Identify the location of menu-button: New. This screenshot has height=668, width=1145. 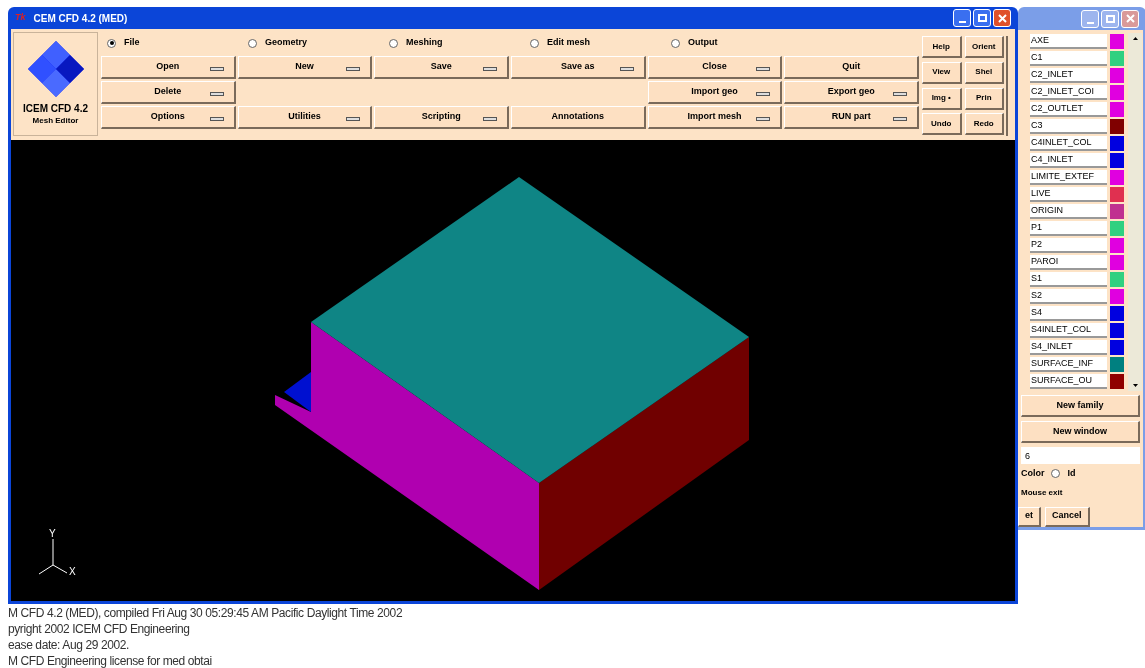
(305, 67).